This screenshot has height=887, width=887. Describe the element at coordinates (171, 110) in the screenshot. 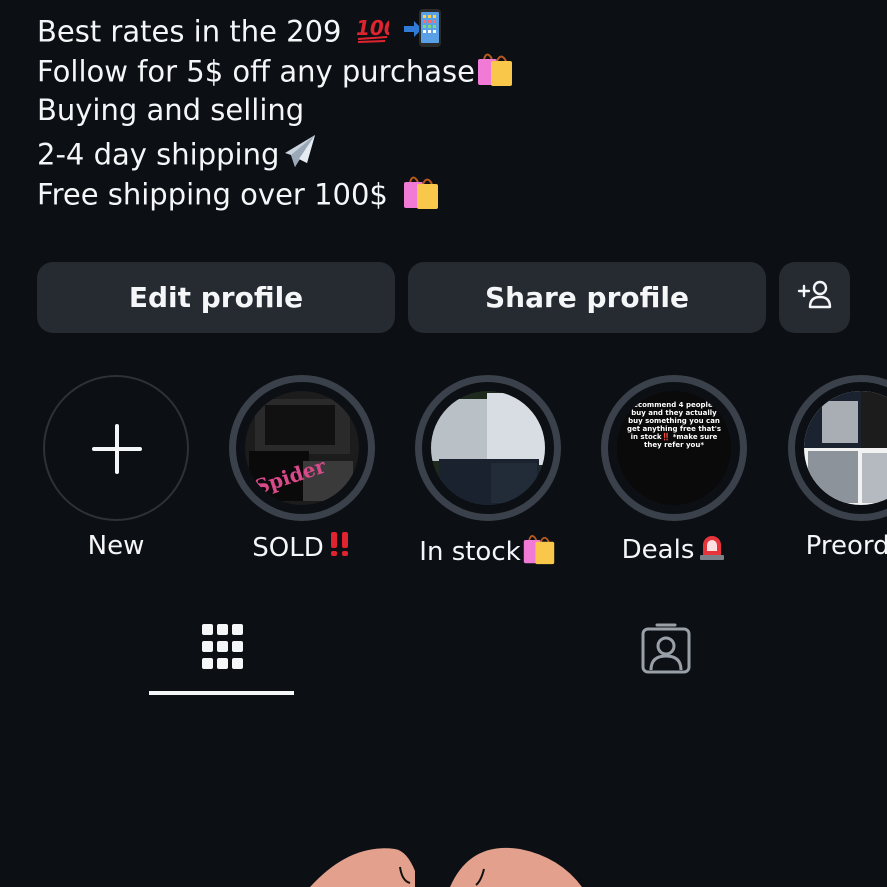

I see `bio-line-text: Buying and selling` at that location.